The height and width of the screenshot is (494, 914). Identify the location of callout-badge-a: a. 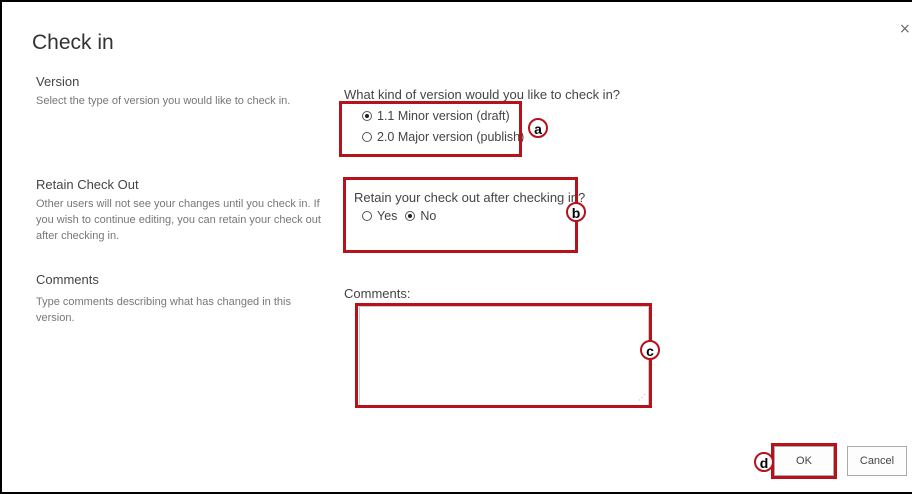
(538, 128).